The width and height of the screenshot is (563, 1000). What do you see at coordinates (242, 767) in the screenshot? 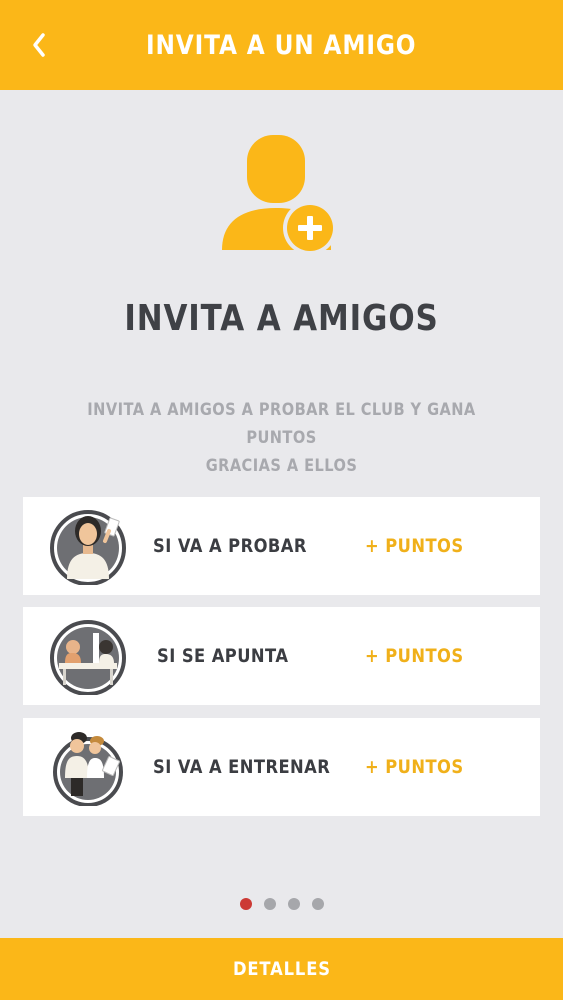
I see `reward-label: SI VA A ENTRENAR` at bounding box center [242, 767].